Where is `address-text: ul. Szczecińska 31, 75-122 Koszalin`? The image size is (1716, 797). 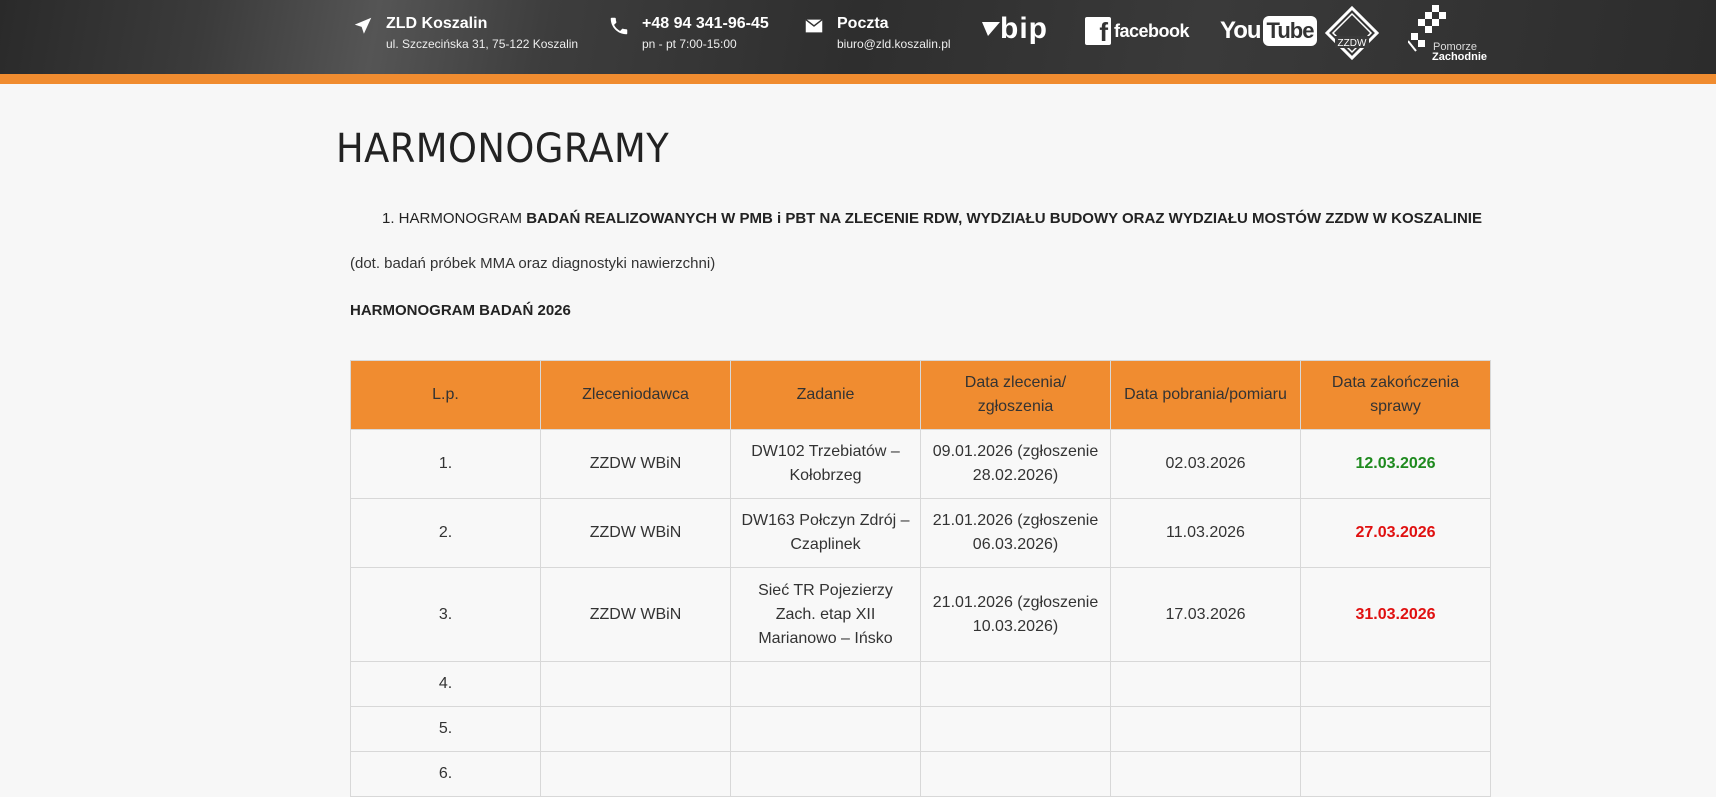 address-text: ul. Szczecińska 31, 75-122 Koszalin is located at coordinates (482, 44).